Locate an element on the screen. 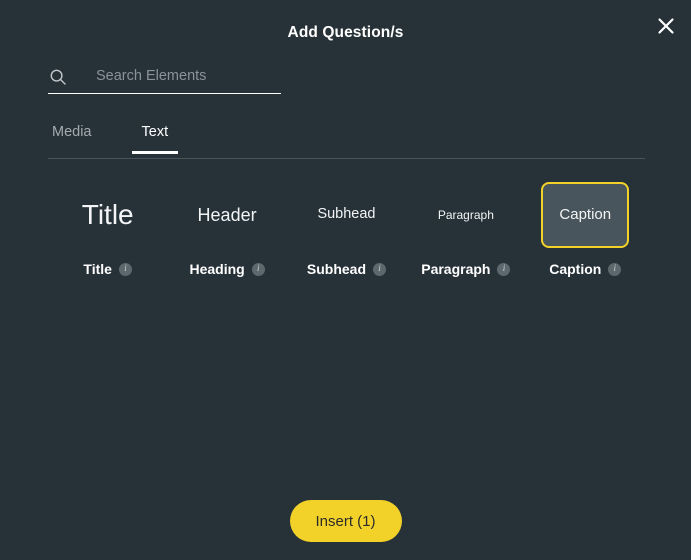  element-option-title: Title Title i is located at coordinates (107, 229).